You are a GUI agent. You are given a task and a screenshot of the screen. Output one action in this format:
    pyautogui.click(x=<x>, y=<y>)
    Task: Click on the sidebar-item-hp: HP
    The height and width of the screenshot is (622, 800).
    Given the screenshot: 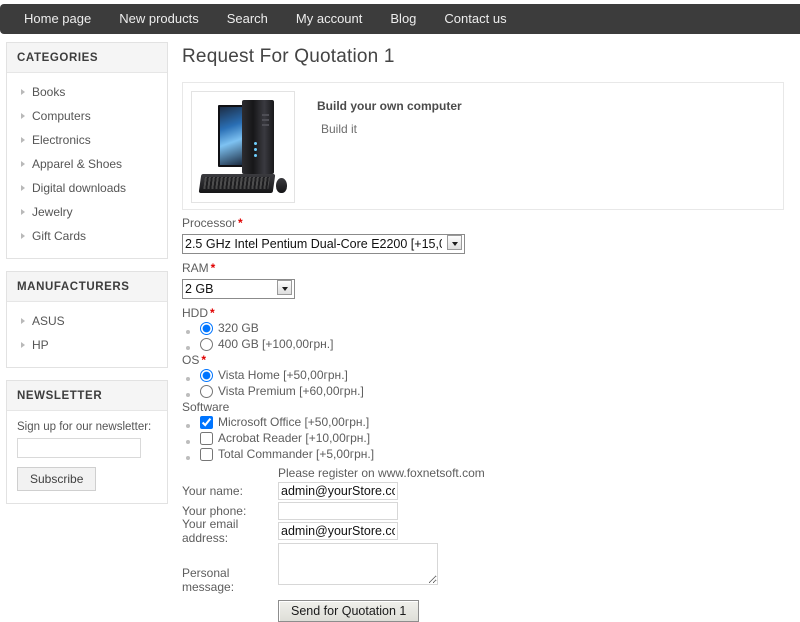 What is the action you would take?
    pyautogui.click(x=87, y=345)
    